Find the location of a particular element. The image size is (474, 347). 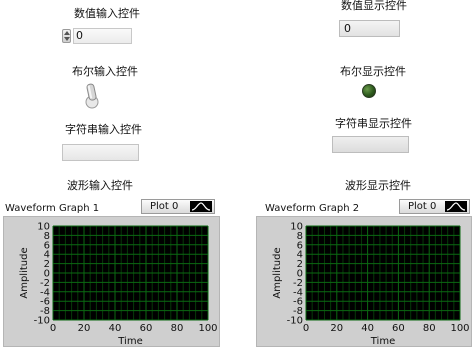

toggle-switch-icon is located at coordinates (92, 95).